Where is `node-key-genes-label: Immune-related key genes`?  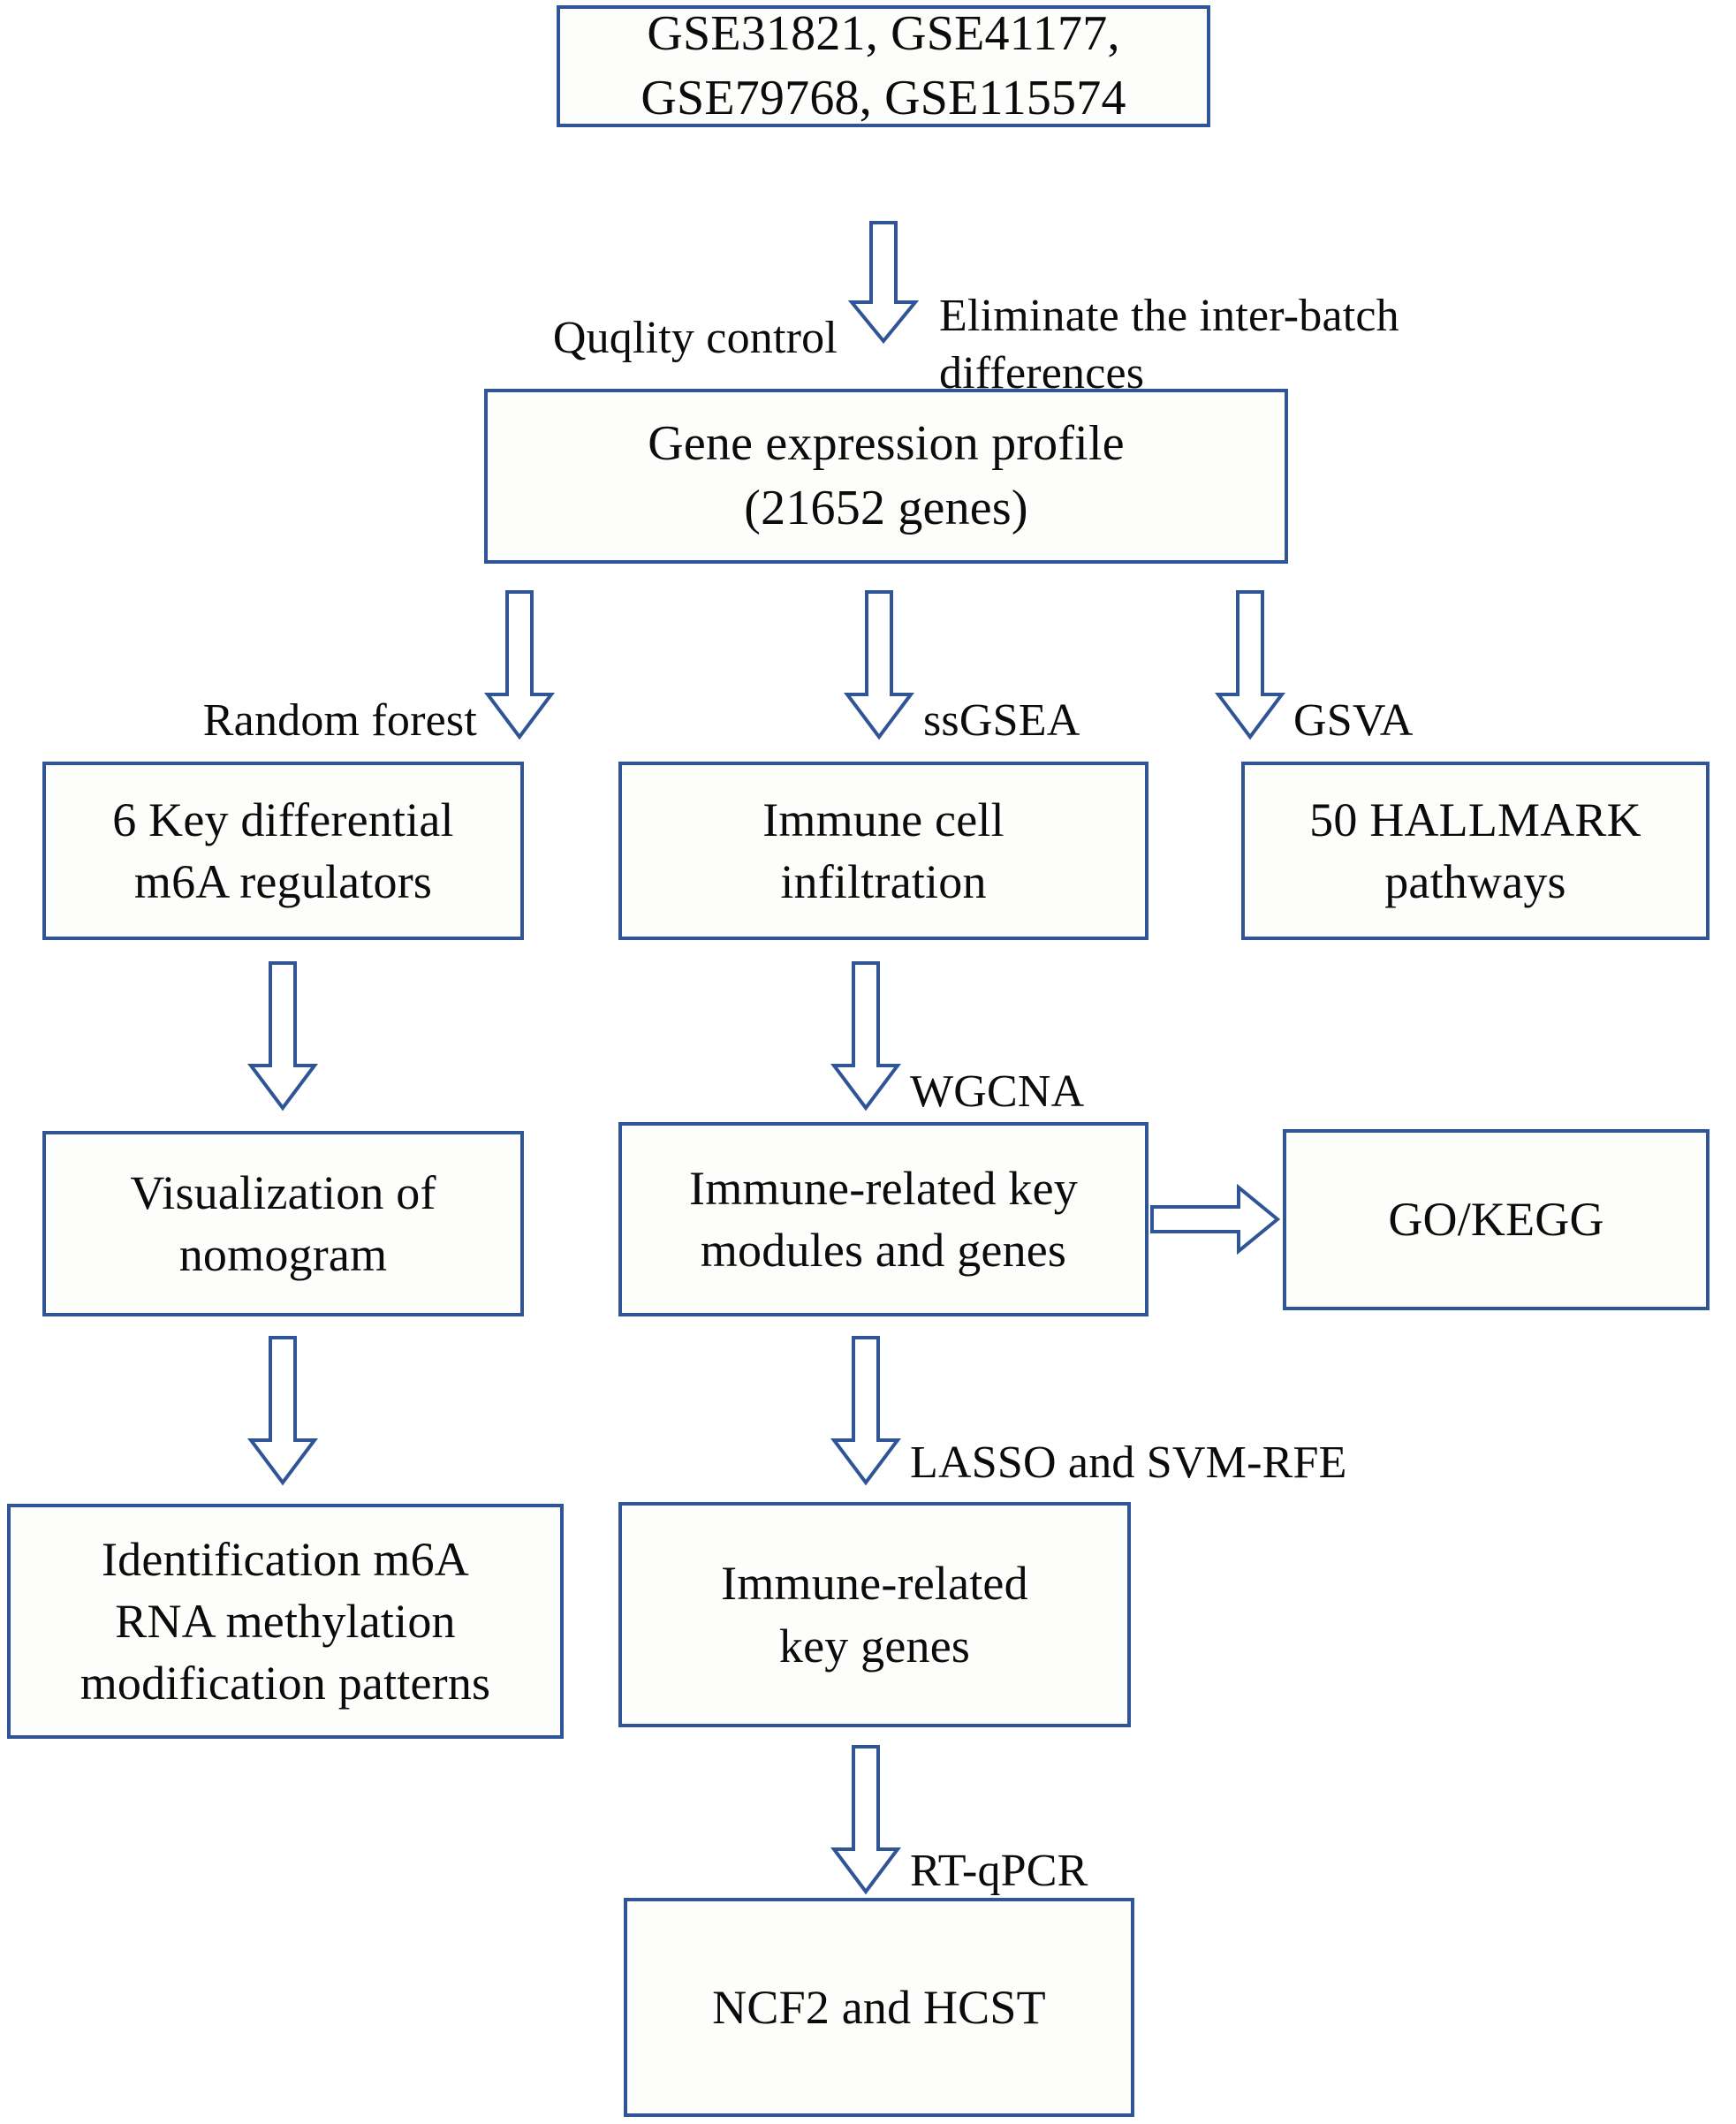 node-key-genes-label: Immune-related key genes is located at coordinates (874, 1615).